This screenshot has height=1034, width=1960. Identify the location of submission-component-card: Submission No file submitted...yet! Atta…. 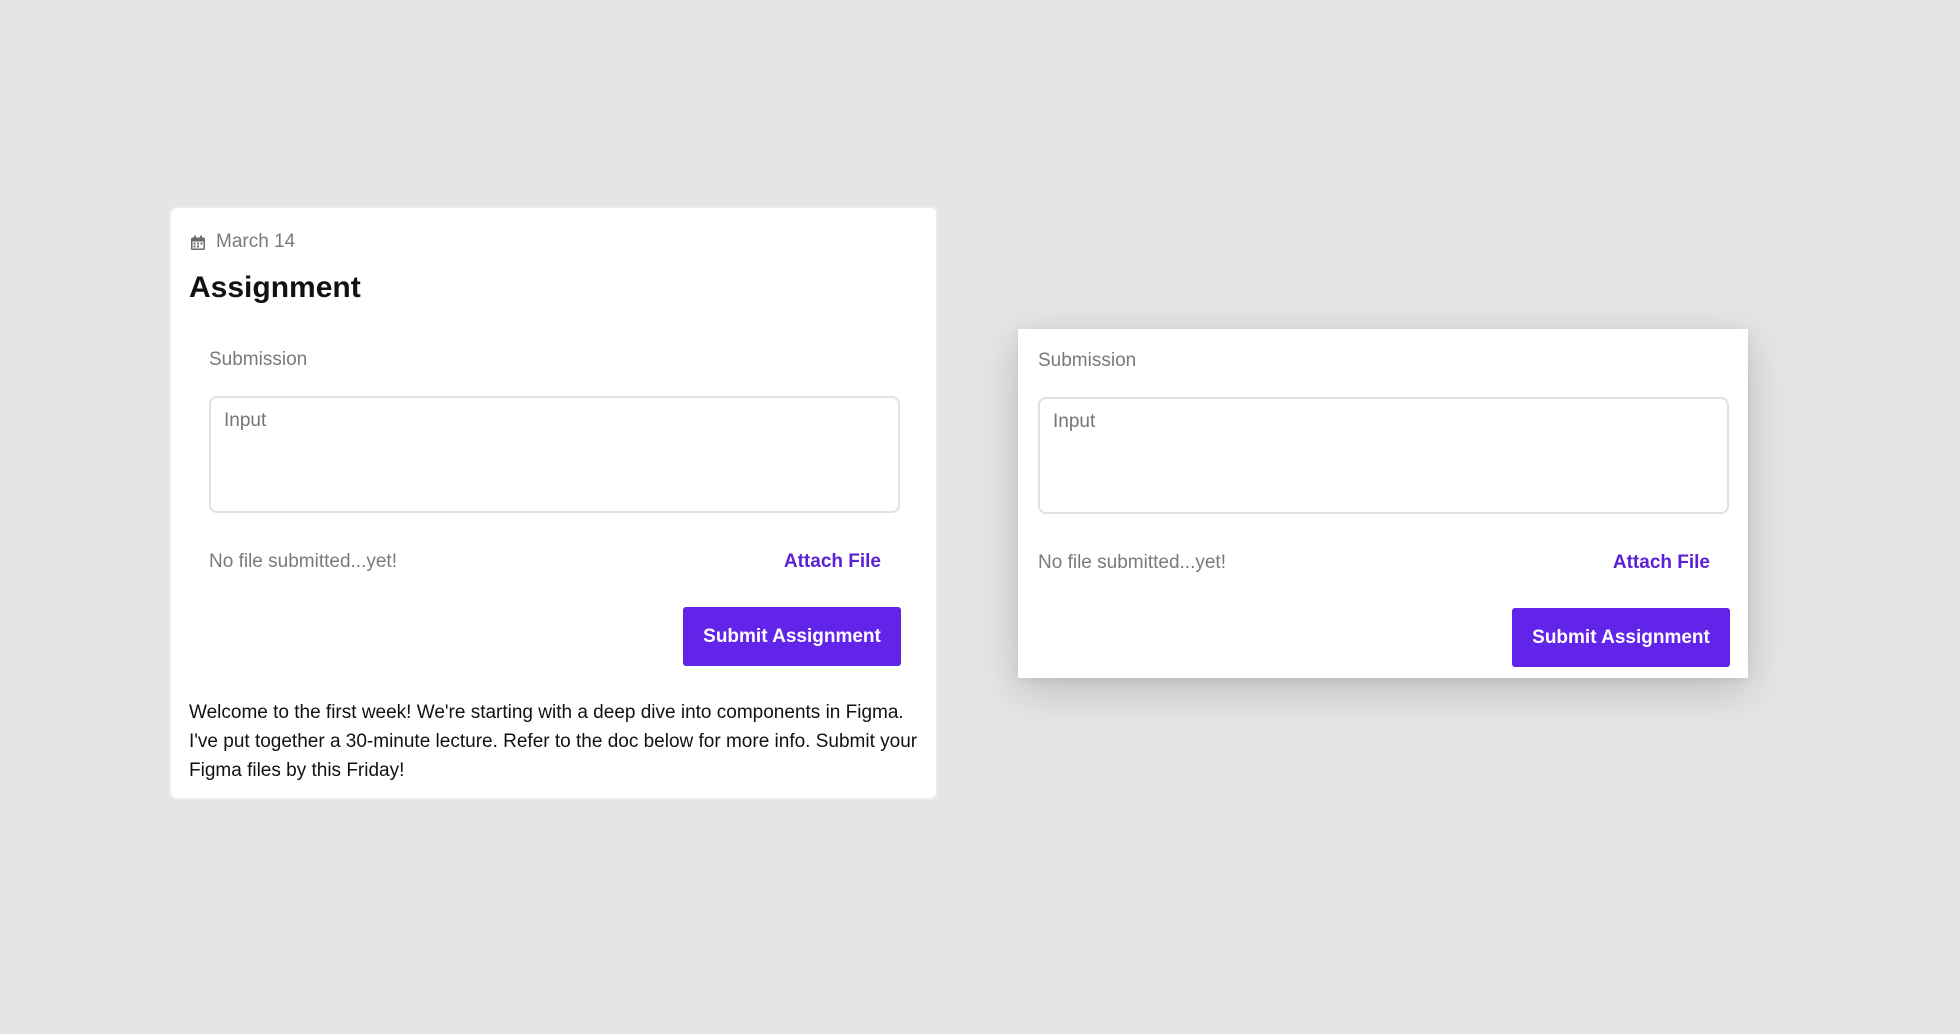
(1383, 503).